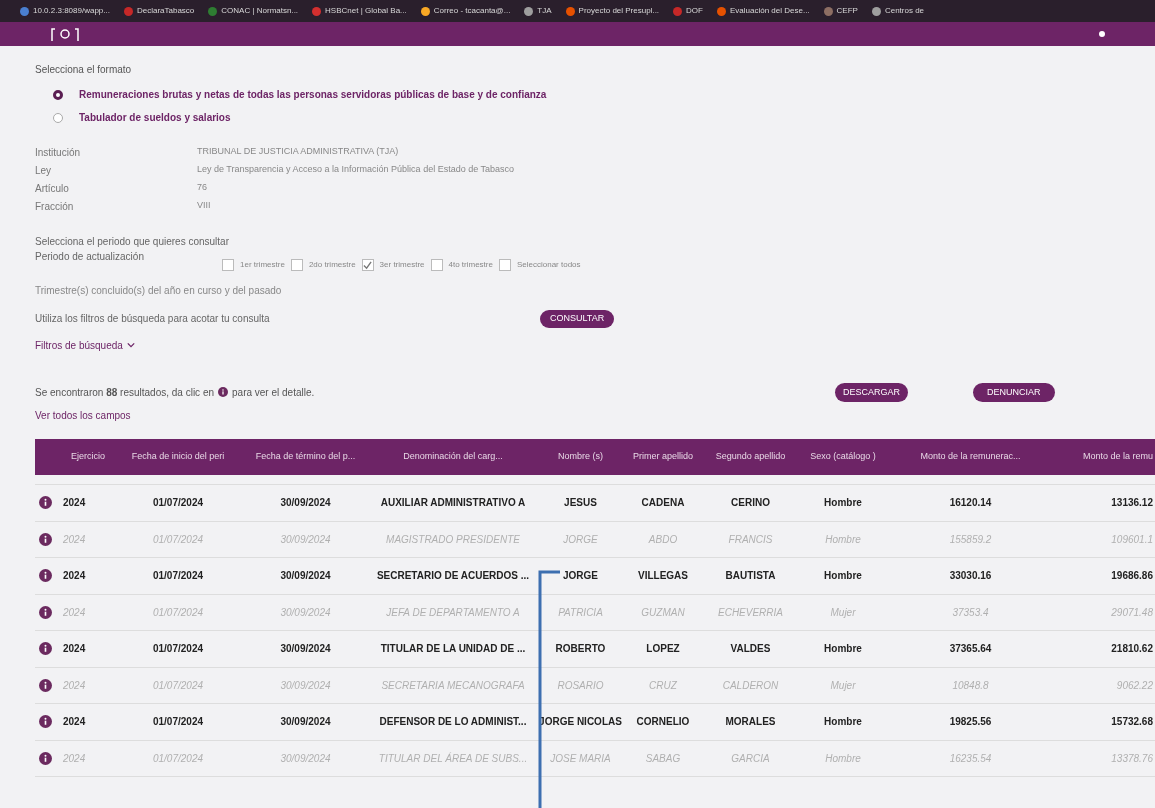 The image size is (1155, 808). What do you see at coordinates (595, 722) in the screenshot?
I see `table-row: 2024 01/07/2024 30/09/2024 DEFENSOR DE LO ADMINIST... JORGE NICOLAS CORNELIO MORALES Hombre 19825.56 15732.68` at bounding box center [595, 722].